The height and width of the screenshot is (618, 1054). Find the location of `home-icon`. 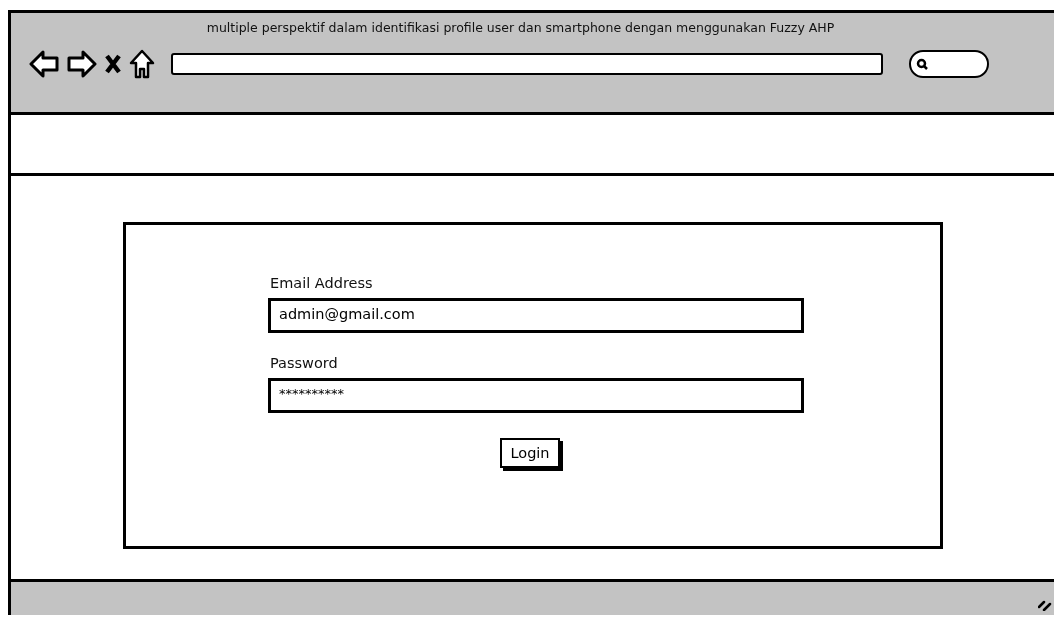

home-icon is located at coordinates (142, 64).